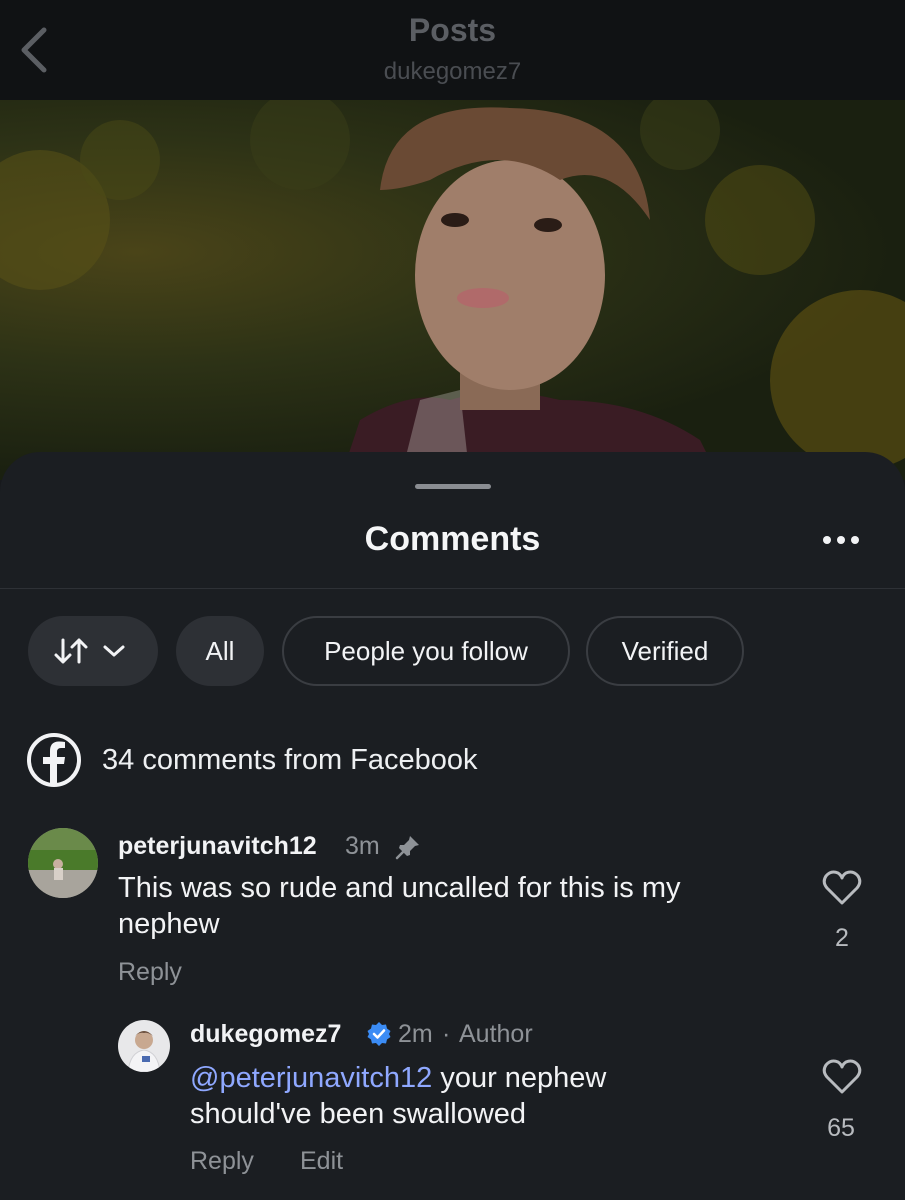 The width and height of the screenshot is (905, 1200). Describe the element at coordinates (496, 1034) in the screenshot. I see `author-label: Author` at that location.